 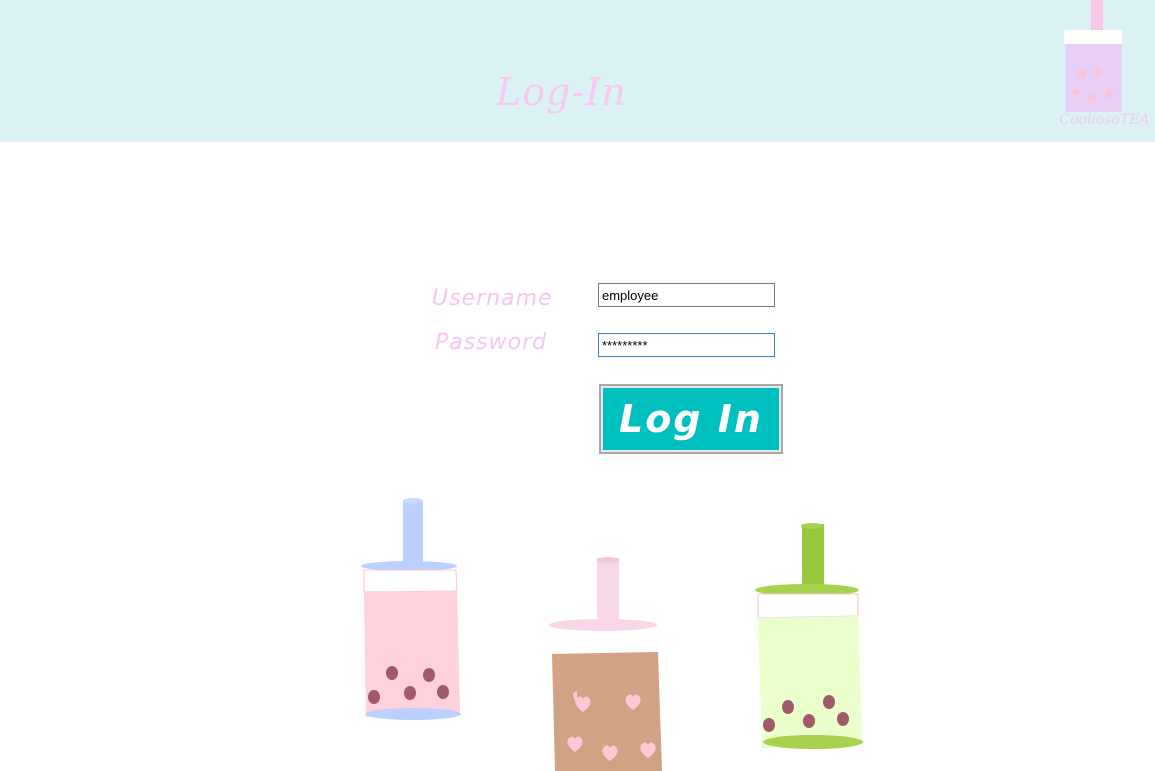 I want to click on login-button: Log In, so click(x=691, y=419).